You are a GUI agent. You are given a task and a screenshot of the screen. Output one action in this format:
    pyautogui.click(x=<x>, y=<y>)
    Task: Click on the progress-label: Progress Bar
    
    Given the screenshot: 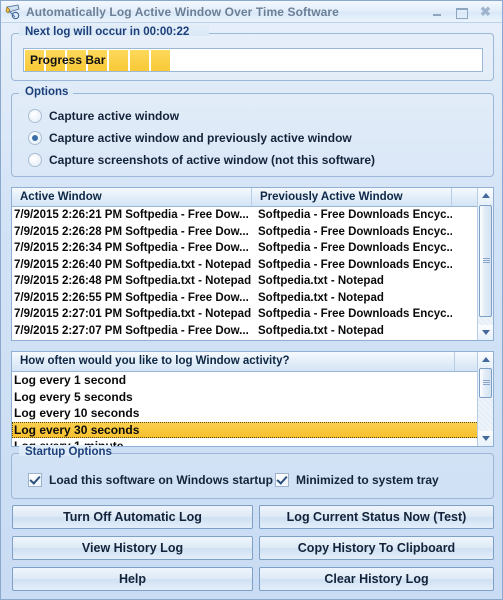 What is the action you would take?
    pyautogui.click(x=68, y=60)
    